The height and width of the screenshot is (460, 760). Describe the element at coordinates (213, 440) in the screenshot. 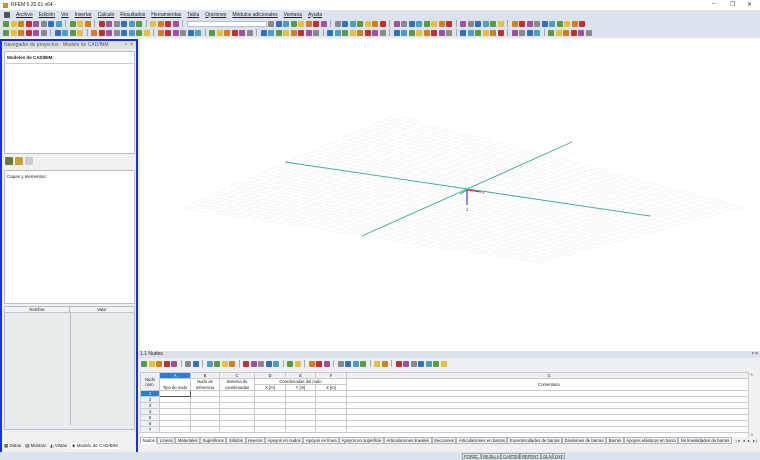

I see `table-tab: Superficies` at that location.